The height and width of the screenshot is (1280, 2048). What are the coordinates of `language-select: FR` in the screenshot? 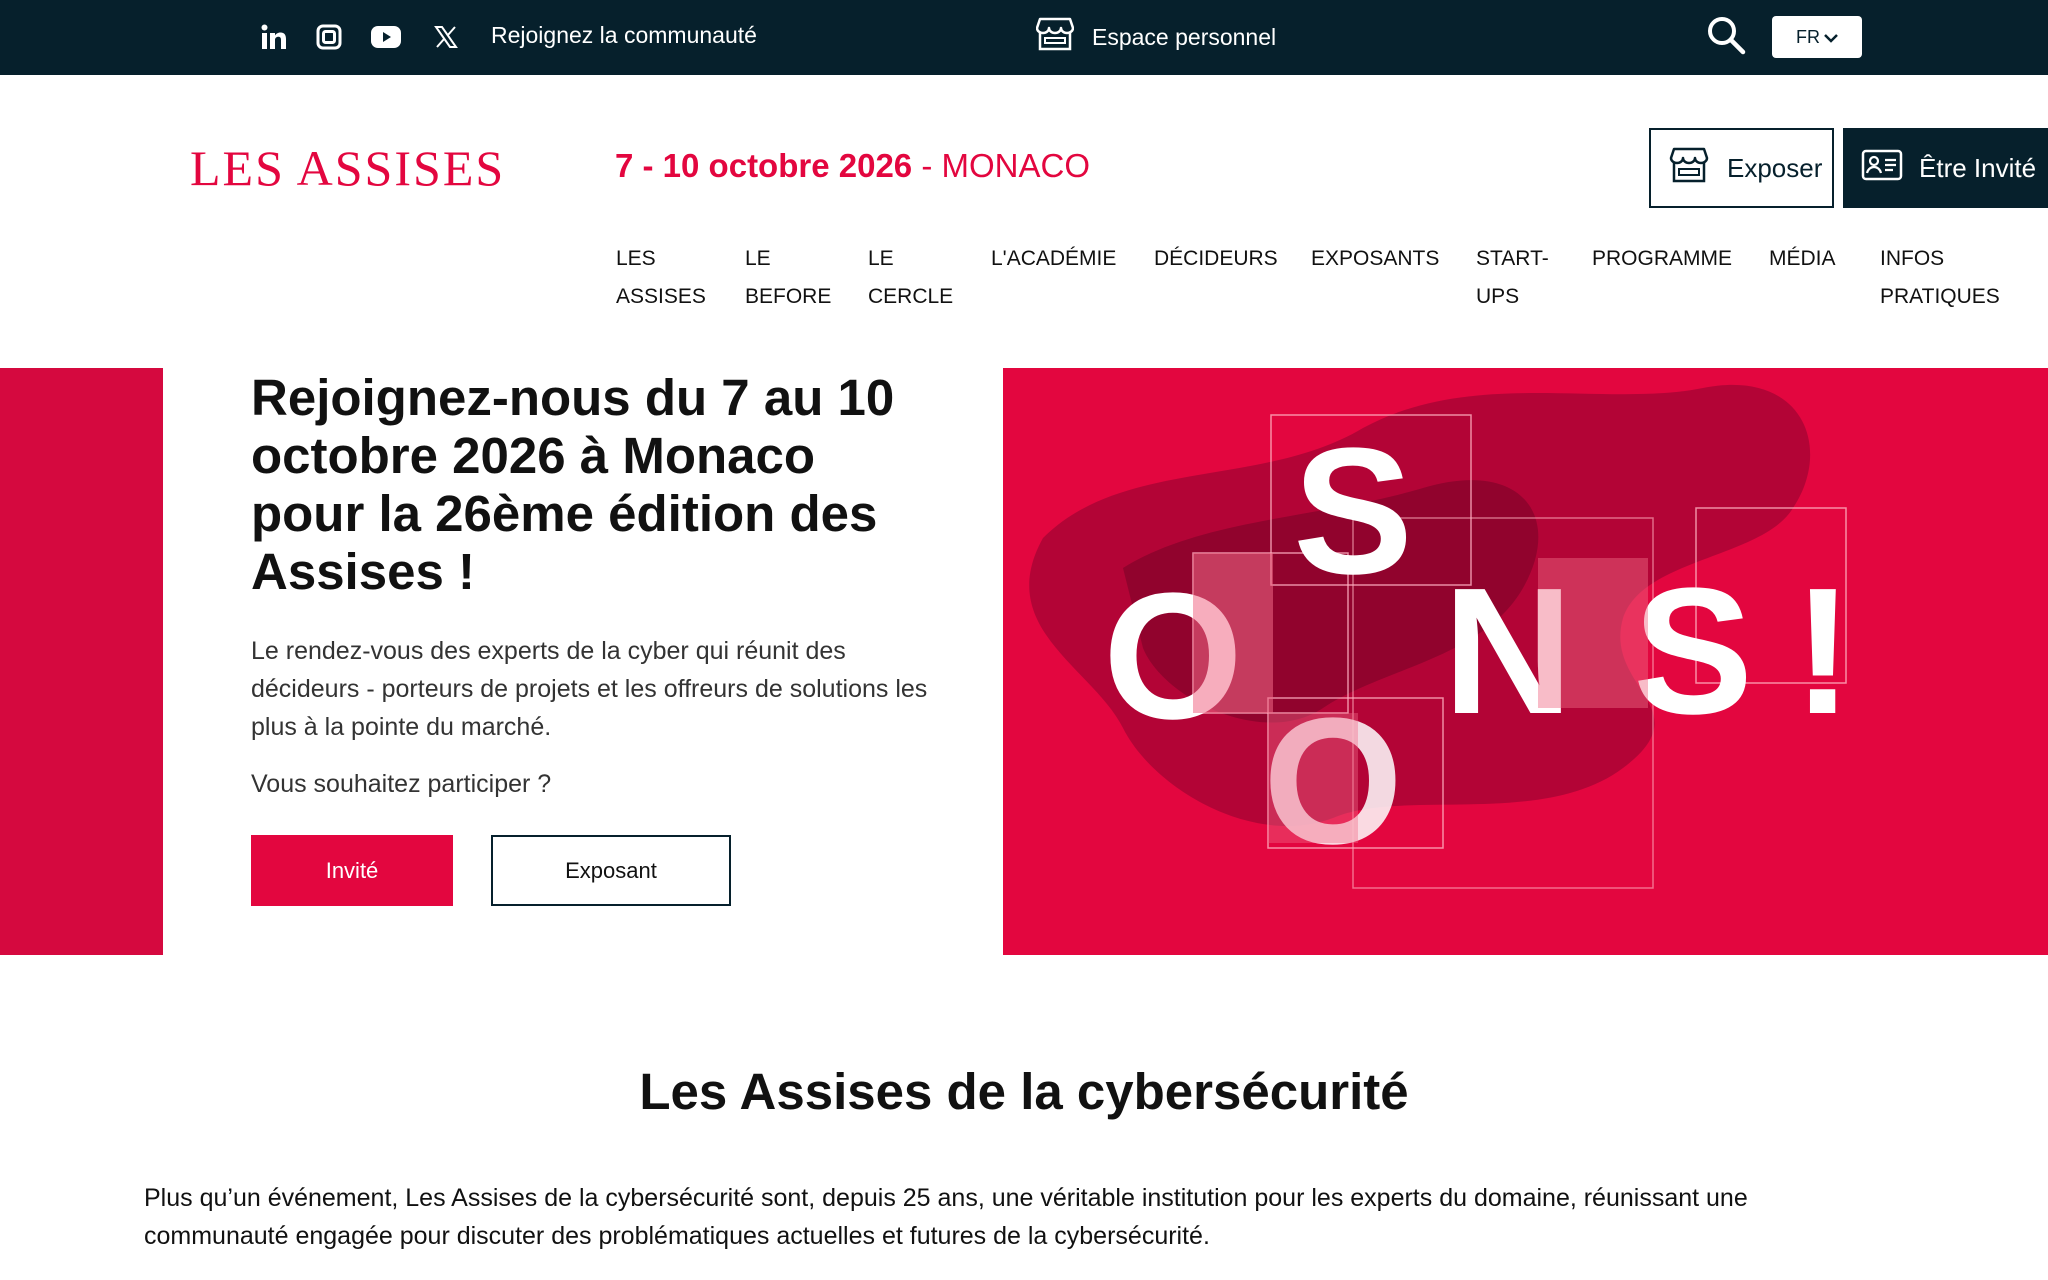 It's located at (1817, 37).